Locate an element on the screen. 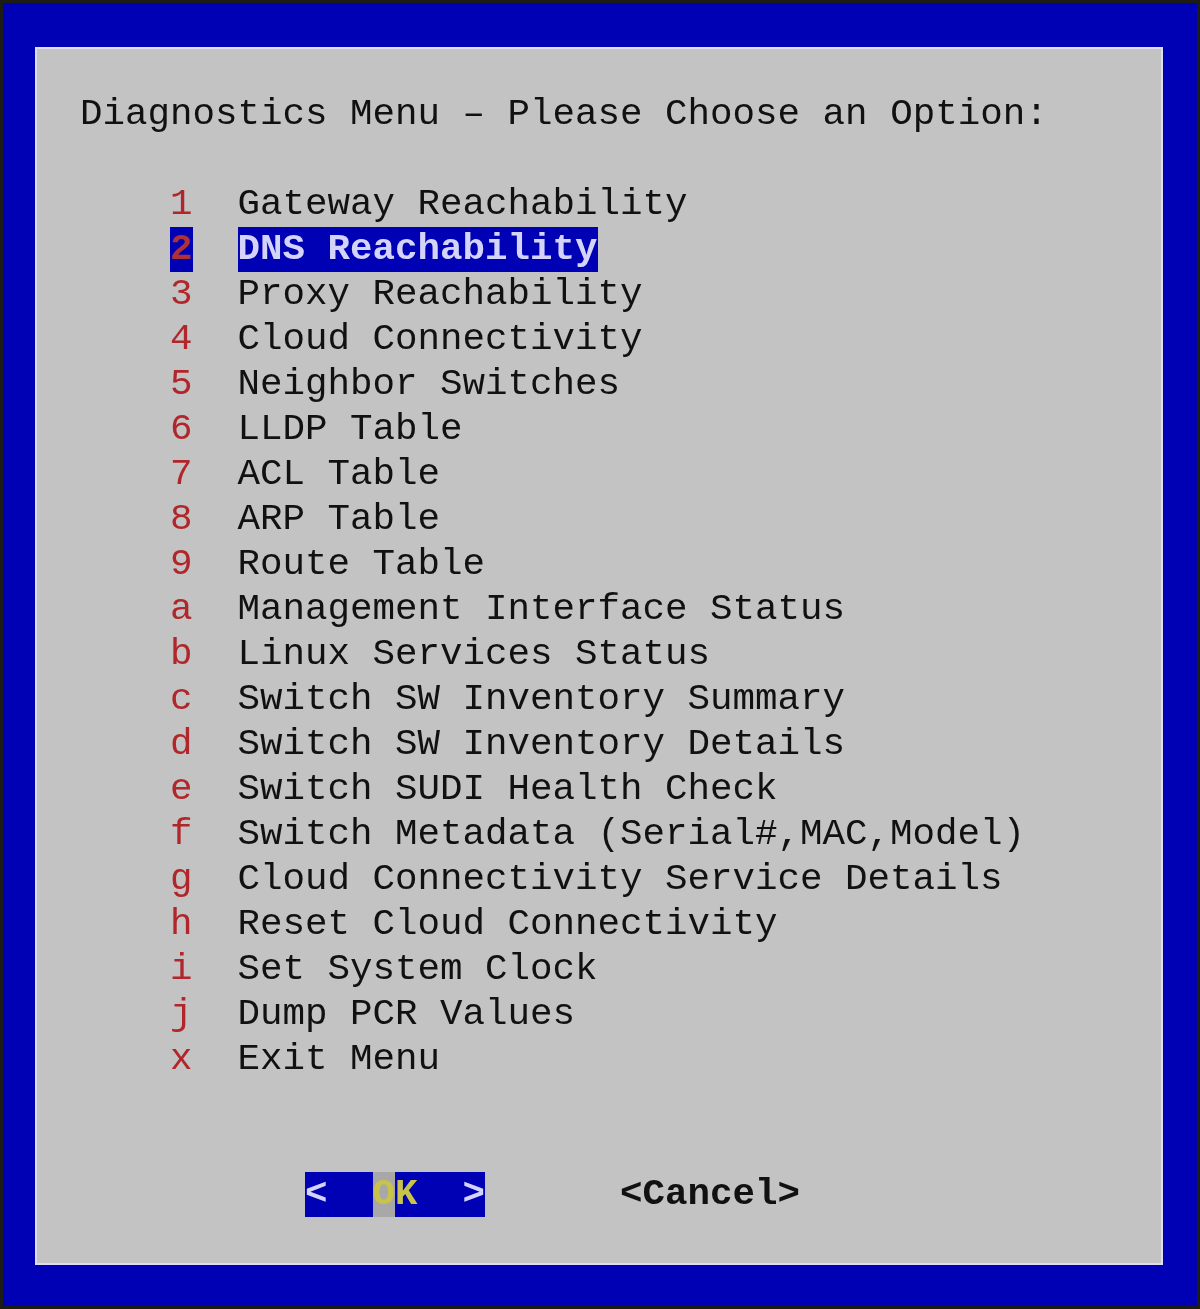 The width and height of the screenshot is (1200, 1309). menu-item-key: b is located at coordinates (181, 654).